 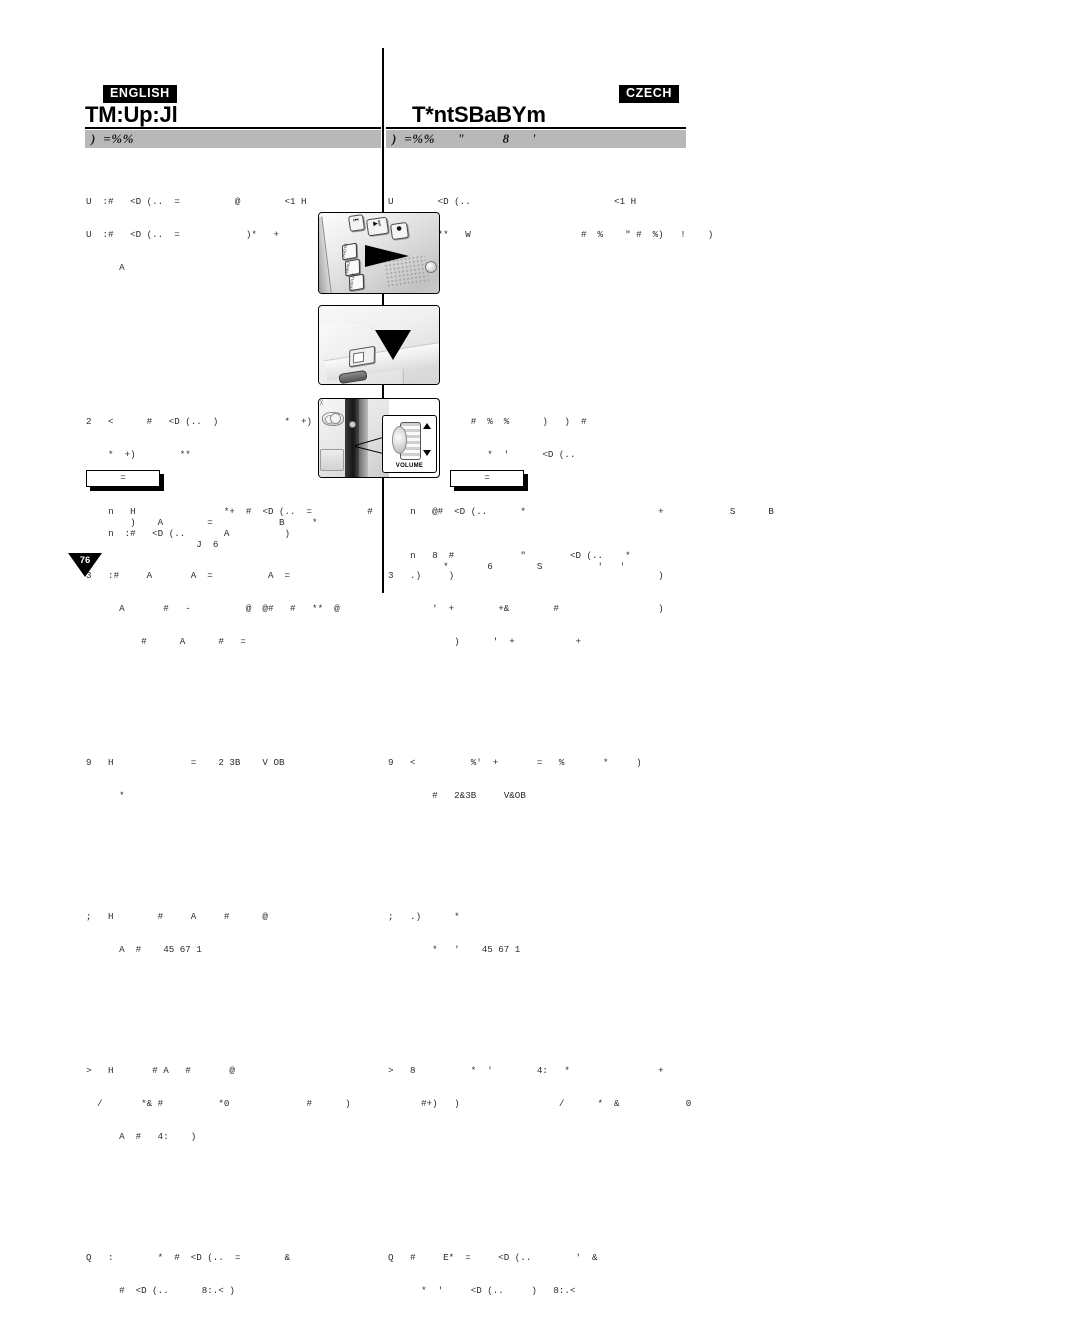 What do you see at coordinates (379, 438) in the screenshot?
I see `figure-side-volume-dial: ╳ VOLUME` at bounding box center [379, 438].